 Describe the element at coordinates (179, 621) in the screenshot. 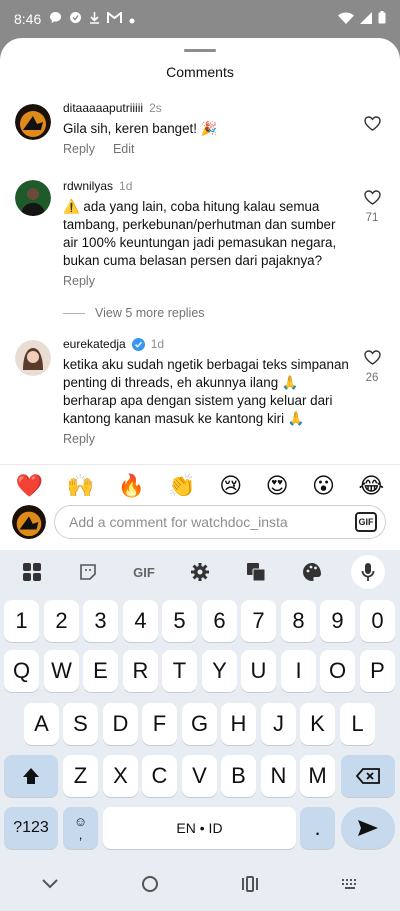

I see `key-5: 5` at that location.